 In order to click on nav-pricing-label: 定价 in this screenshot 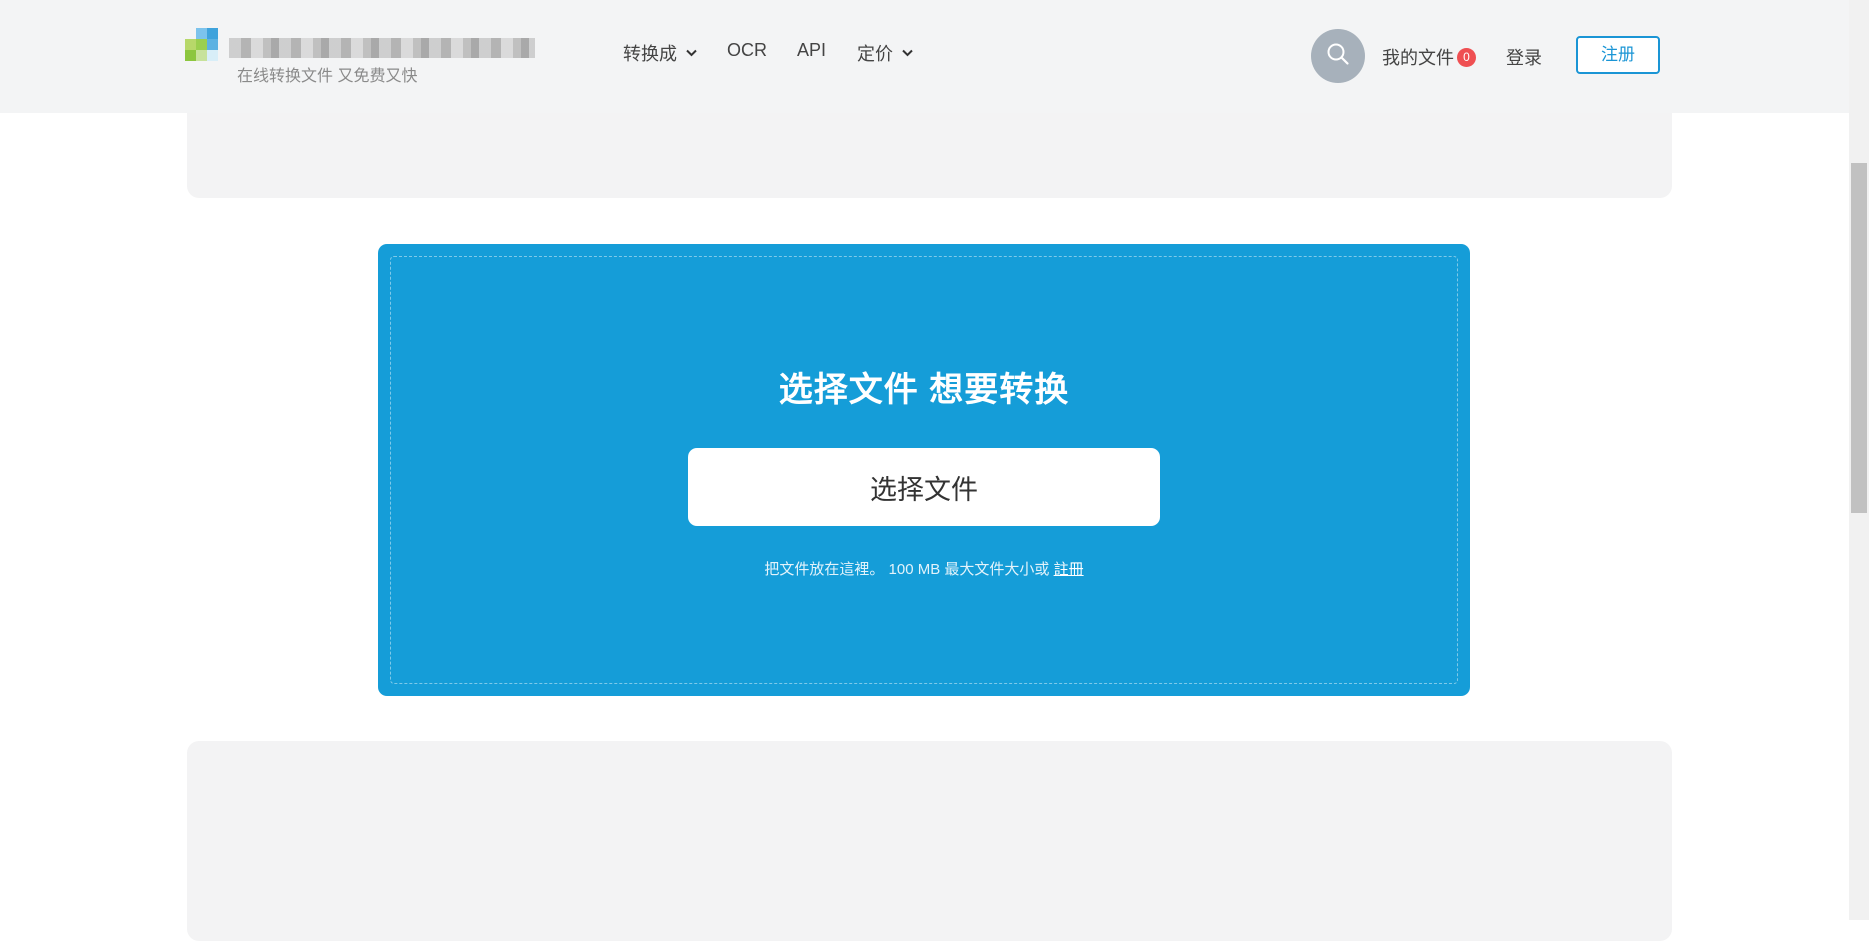, I will do `click(875, 54)`.